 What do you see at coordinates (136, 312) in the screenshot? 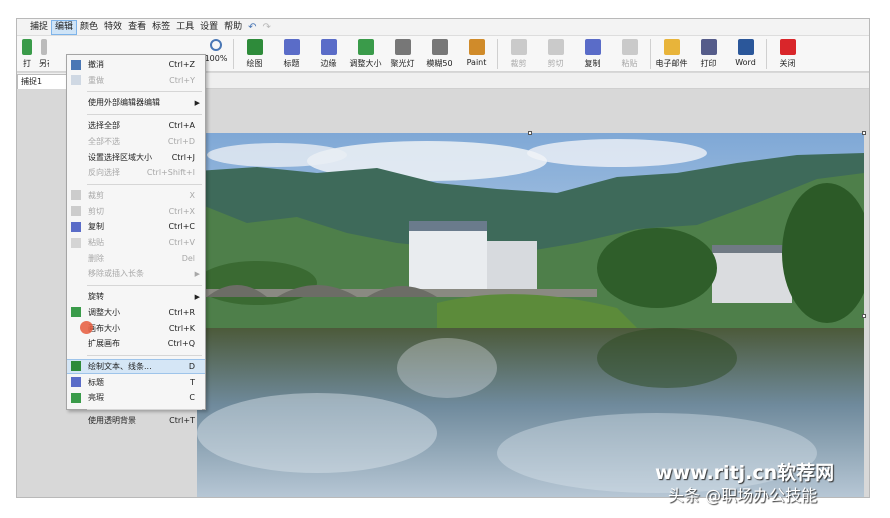
I see `edit-menu-item: 调整大小 Ctrl+R` at bounding box center [136, 312].